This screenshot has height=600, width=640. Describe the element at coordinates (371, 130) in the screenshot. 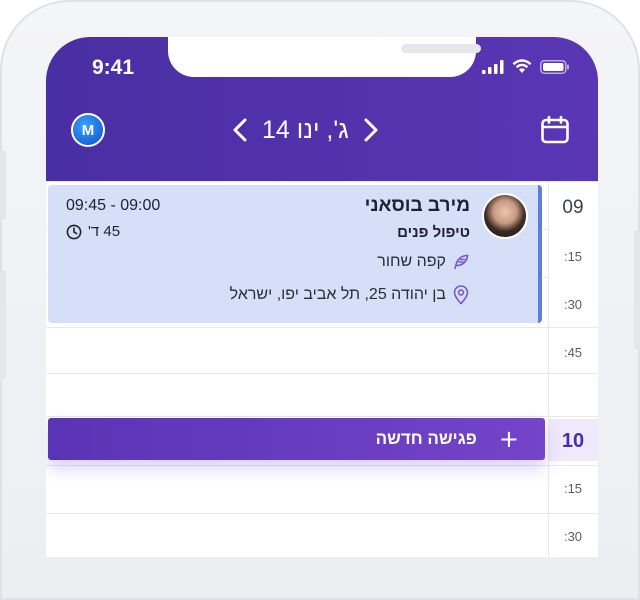

I see `chevron-right-icon` at that location.